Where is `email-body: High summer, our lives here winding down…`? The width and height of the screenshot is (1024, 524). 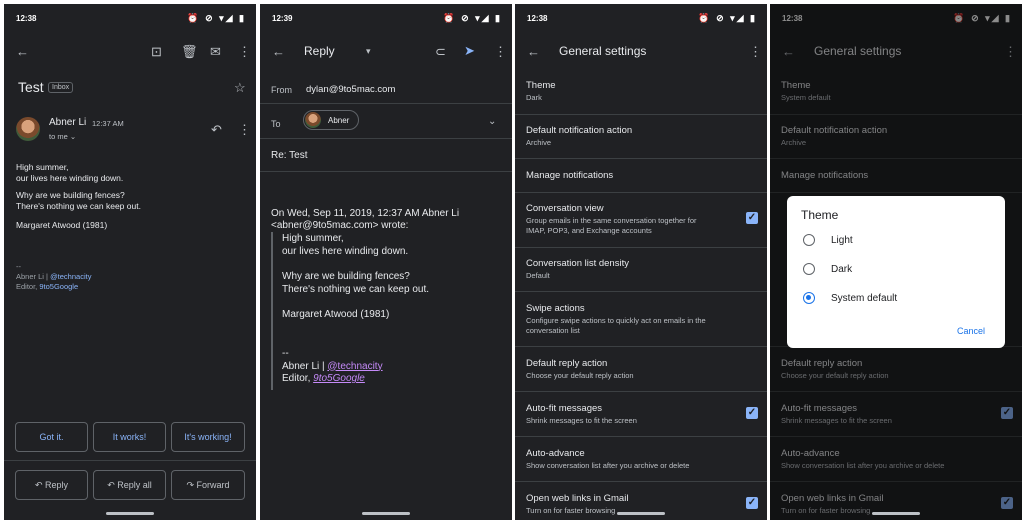 email-body: High summer, our lives here winding down… is located at coordinates (78, 196).